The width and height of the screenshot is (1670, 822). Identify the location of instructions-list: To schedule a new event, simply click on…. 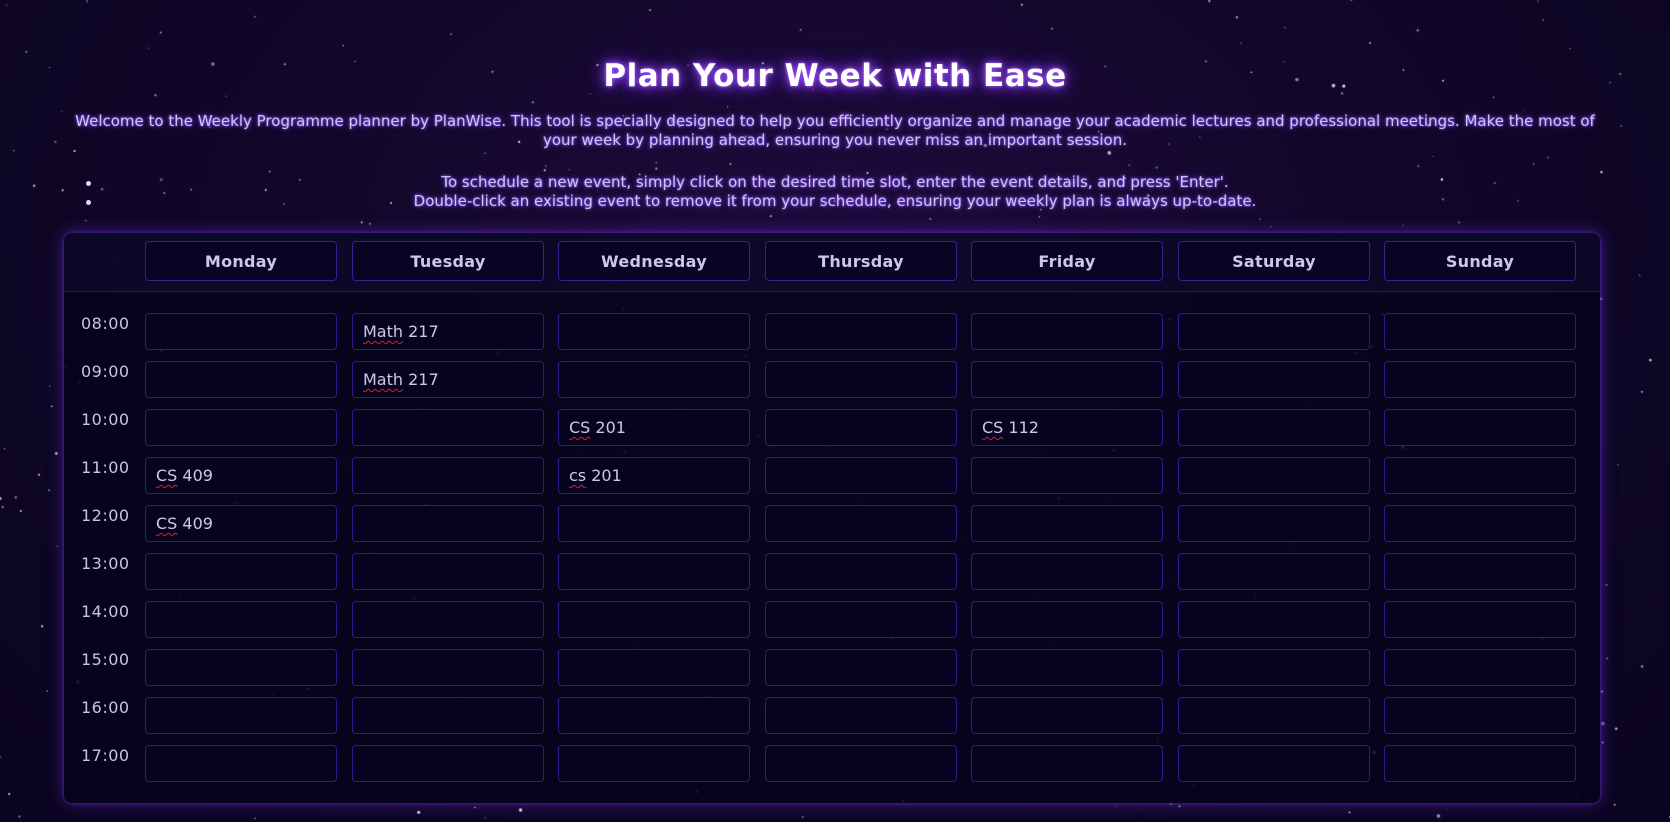
(835, 192).